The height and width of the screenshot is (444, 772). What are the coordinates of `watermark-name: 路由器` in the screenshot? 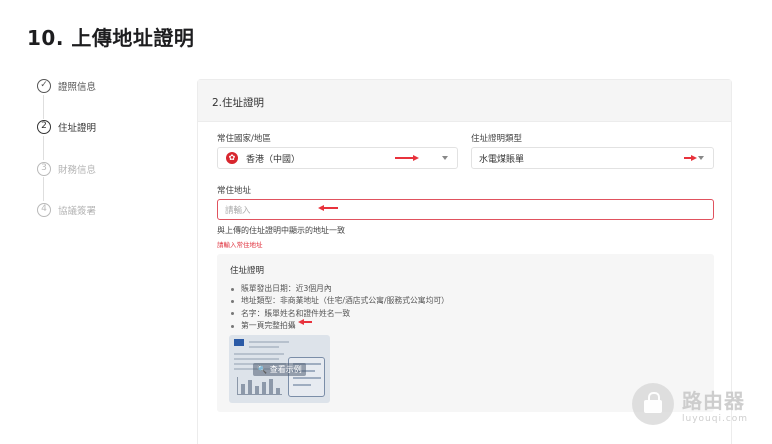 It's located at (713, 400).